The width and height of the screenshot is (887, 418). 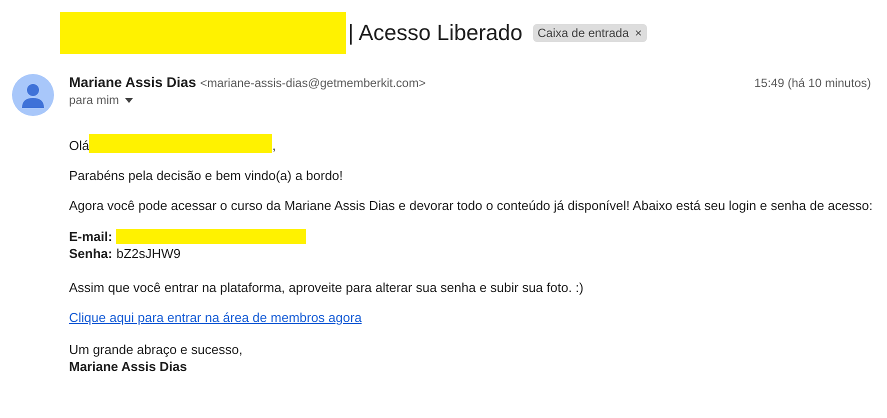 I want to click on caret-icon, so click(x=129, y=100).